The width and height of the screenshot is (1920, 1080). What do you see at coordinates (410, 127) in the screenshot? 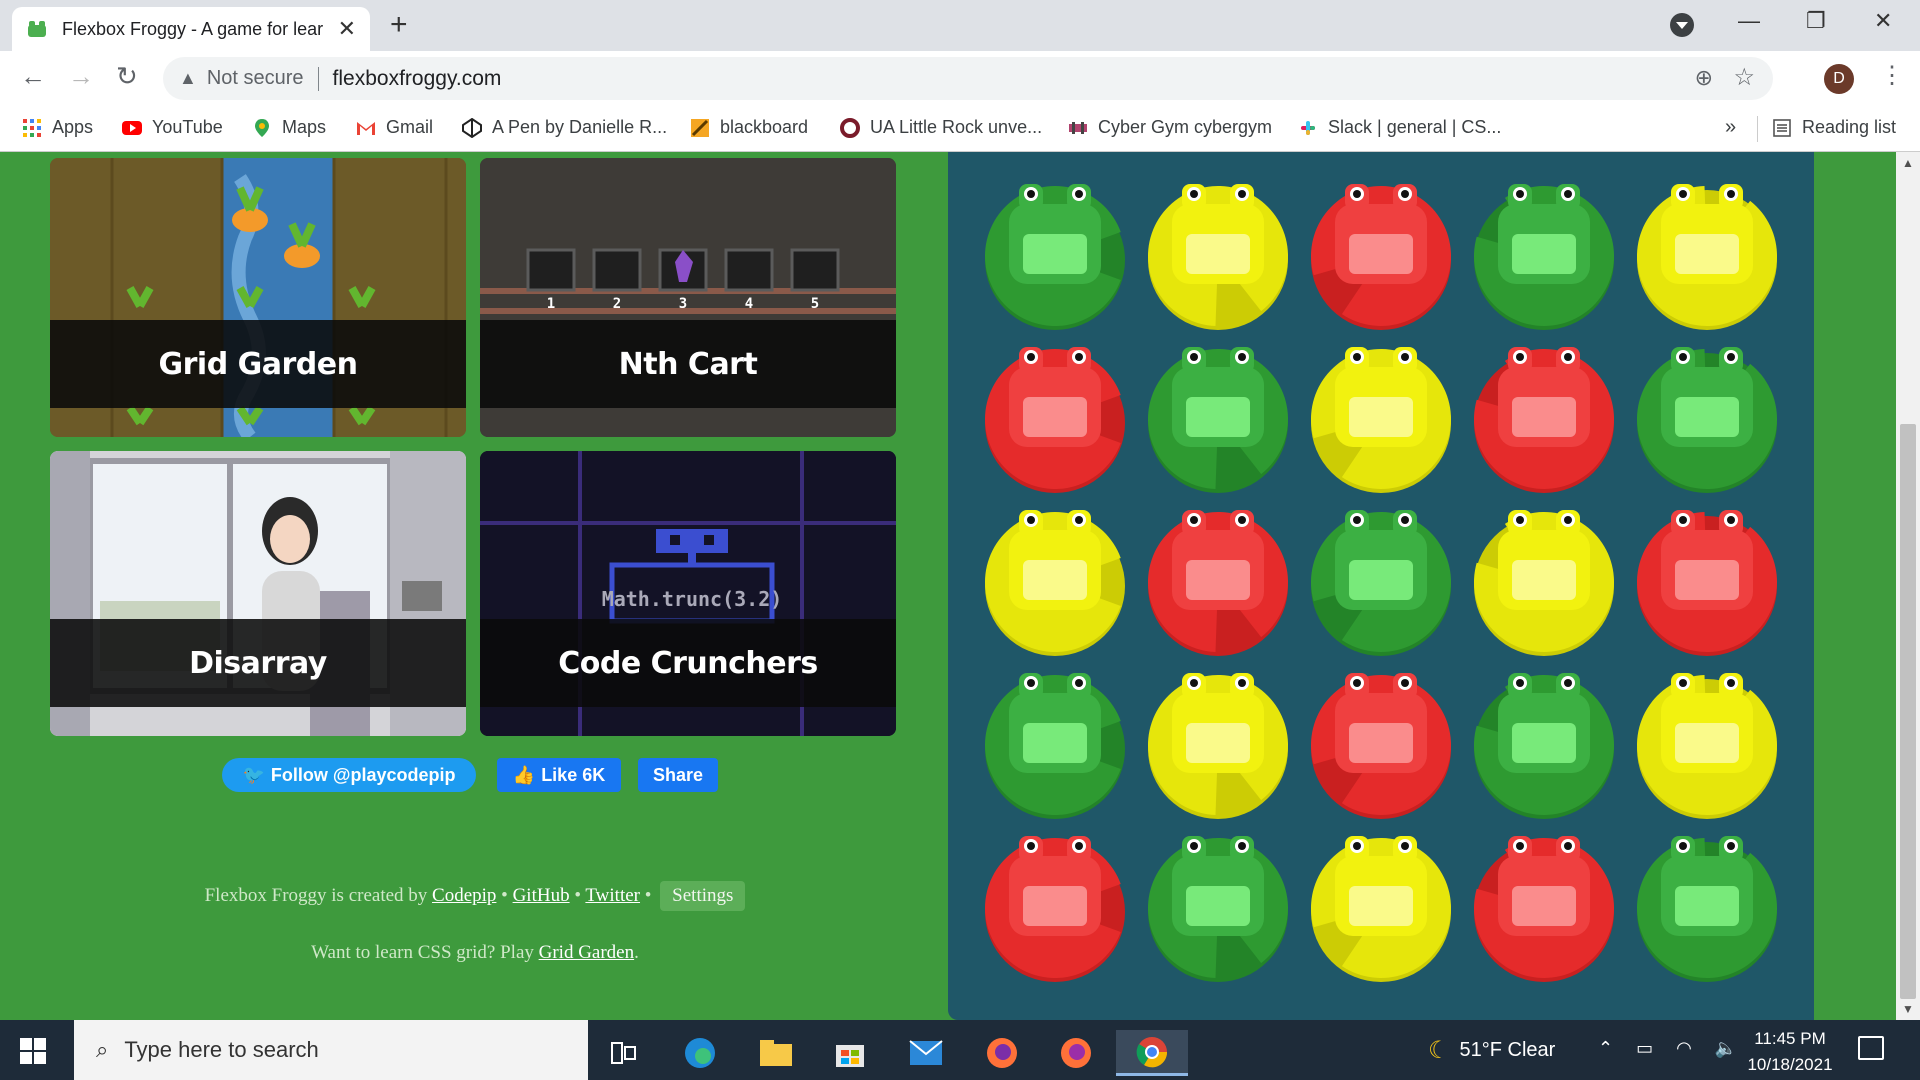
I see `bookmark-label: Gmail` at bounding box center [410, 127].